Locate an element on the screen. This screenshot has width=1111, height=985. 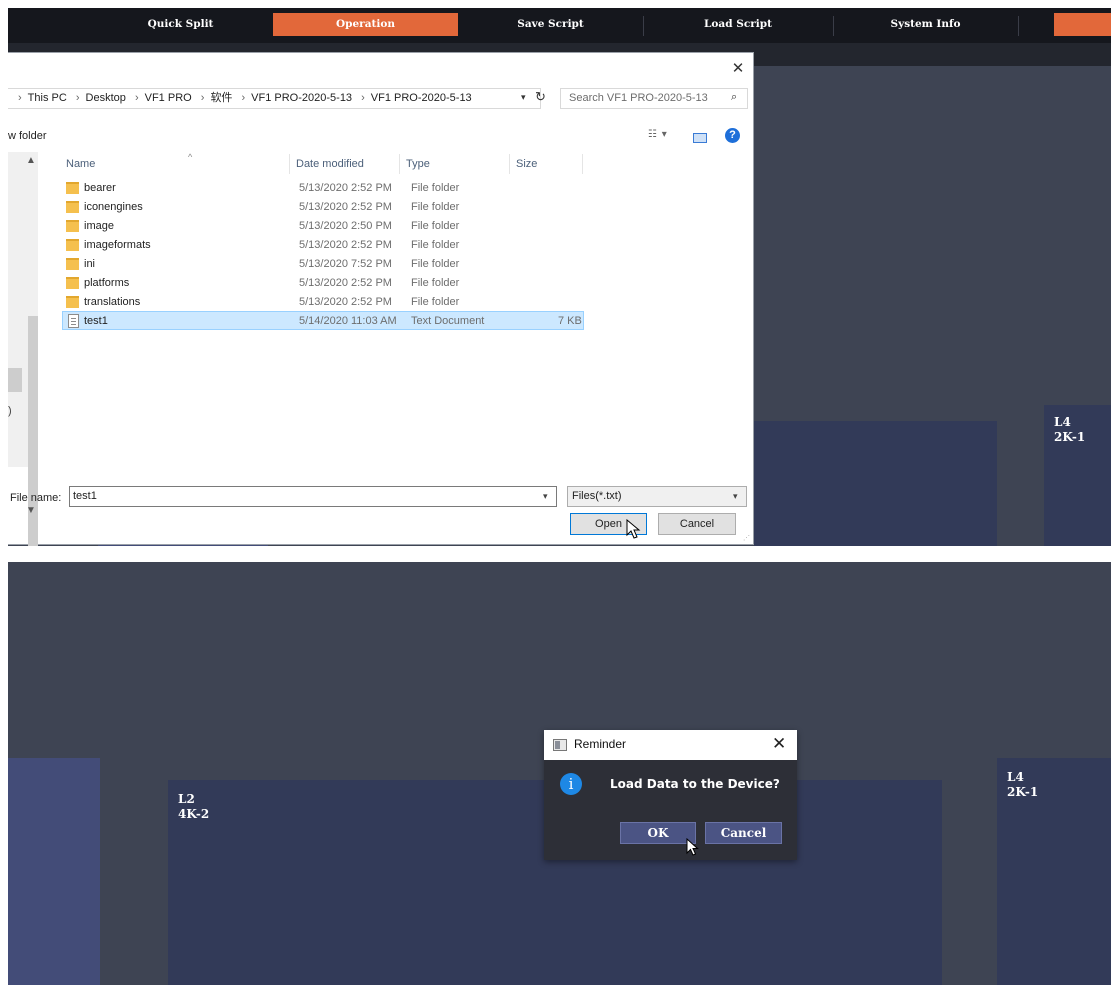
app-window-icon is located at coordinates (560, 745).